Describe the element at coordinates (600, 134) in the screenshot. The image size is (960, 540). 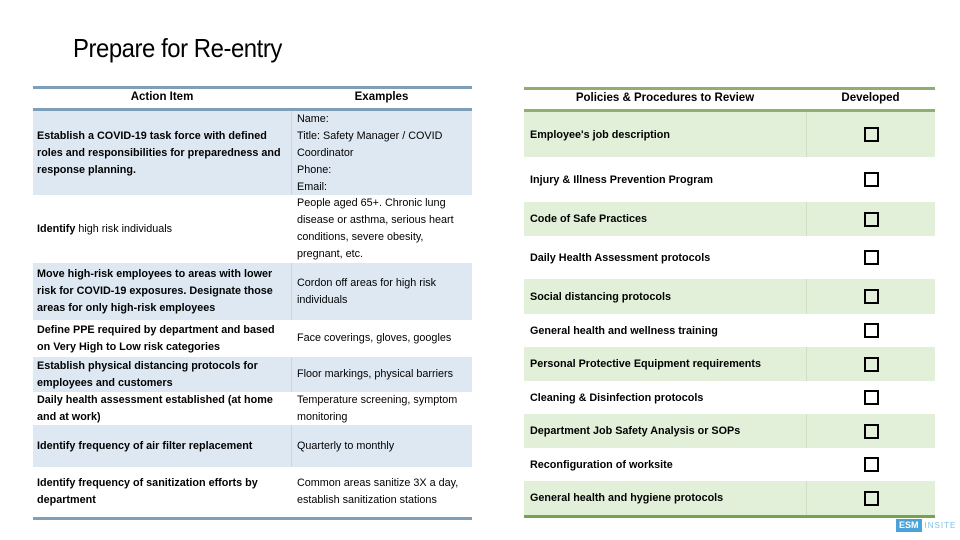
I see `policy-name: Employee's job description` at that location.